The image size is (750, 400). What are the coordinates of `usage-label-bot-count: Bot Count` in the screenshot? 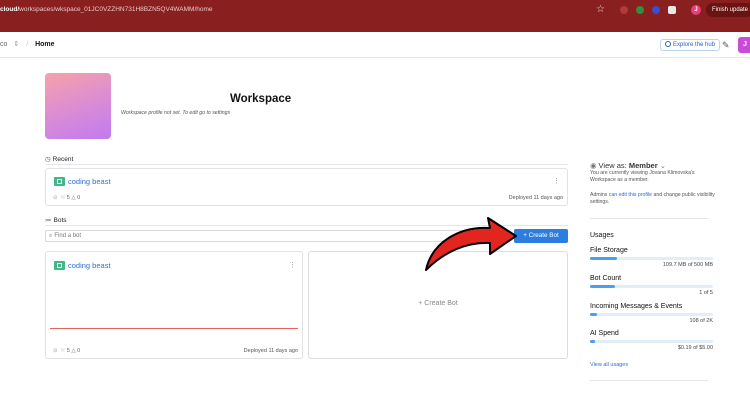 It's located at (606, 278).